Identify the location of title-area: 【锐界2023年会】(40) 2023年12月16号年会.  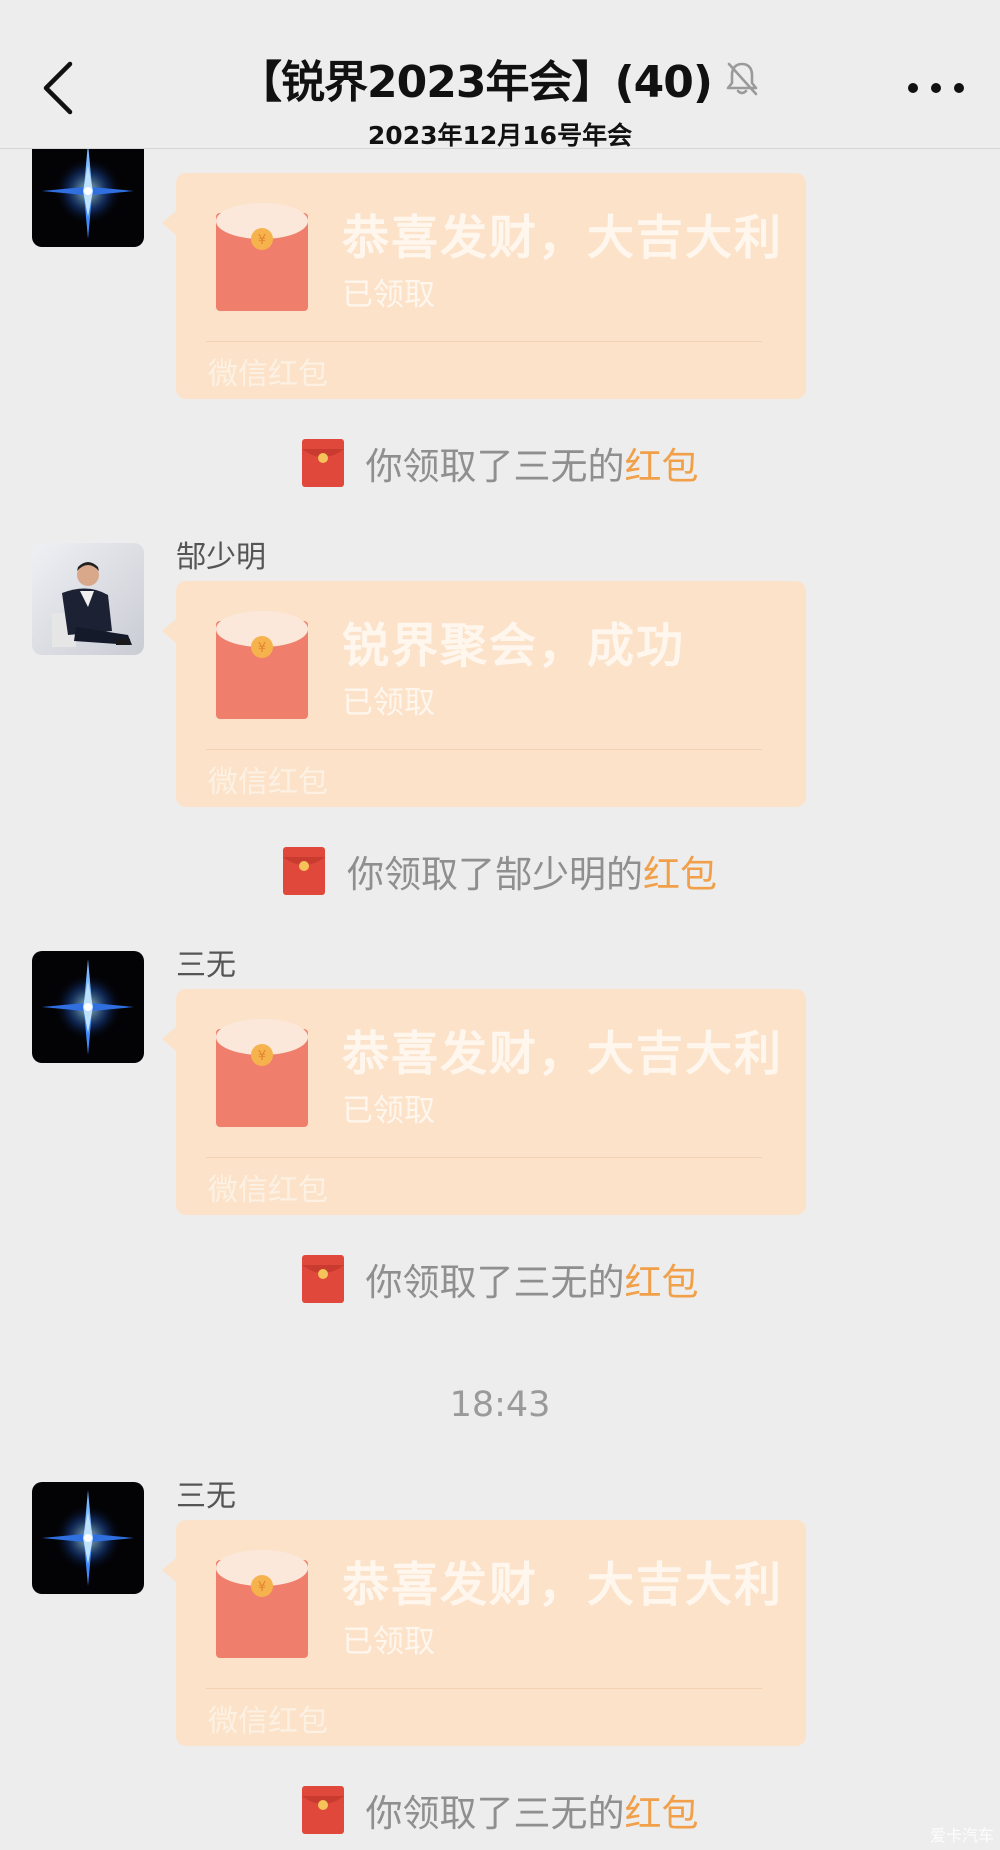
(500, 99).